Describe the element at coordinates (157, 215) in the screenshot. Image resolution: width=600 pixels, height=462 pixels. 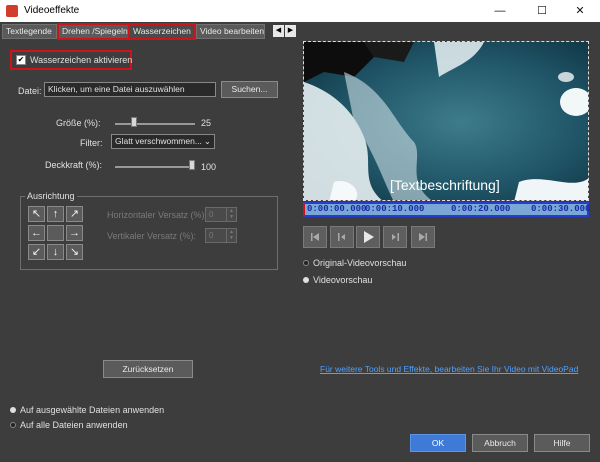
I see `horizontal-offset-label: Horizontaler Versatz (%):` at that location.